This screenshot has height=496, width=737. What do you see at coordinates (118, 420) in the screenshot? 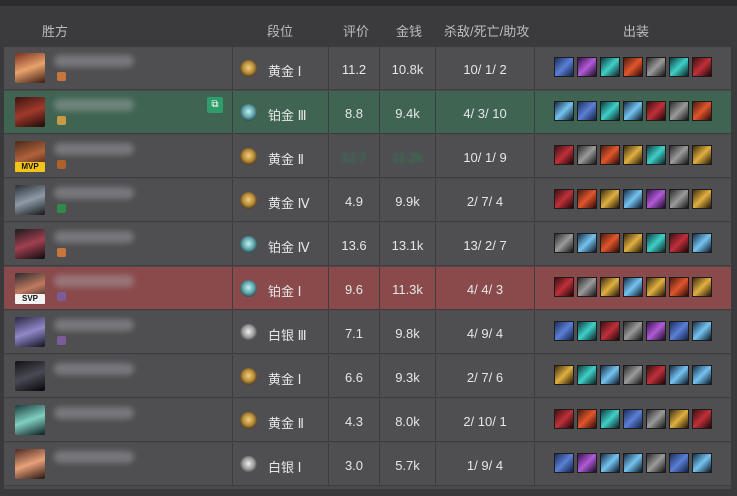
I see `player-cell` at bounding box center [118, 420].